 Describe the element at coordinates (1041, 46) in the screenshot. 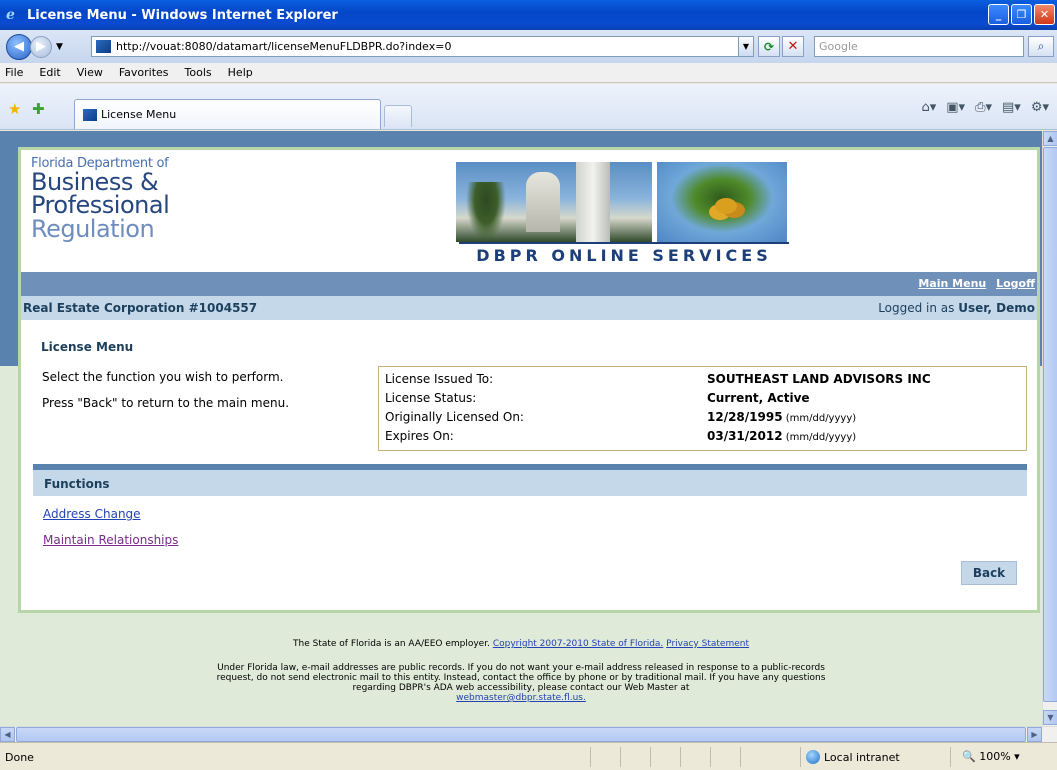

I see `search-icon: ⌕` at that location.